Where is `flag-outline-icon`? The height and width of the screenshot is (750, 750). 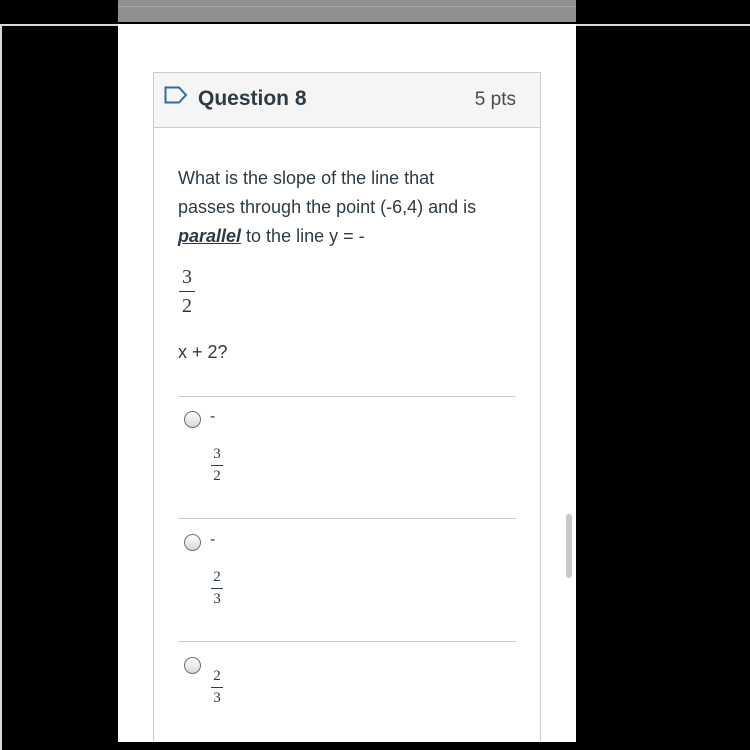 flag-outline-icon is located at coordinates (176, 95).